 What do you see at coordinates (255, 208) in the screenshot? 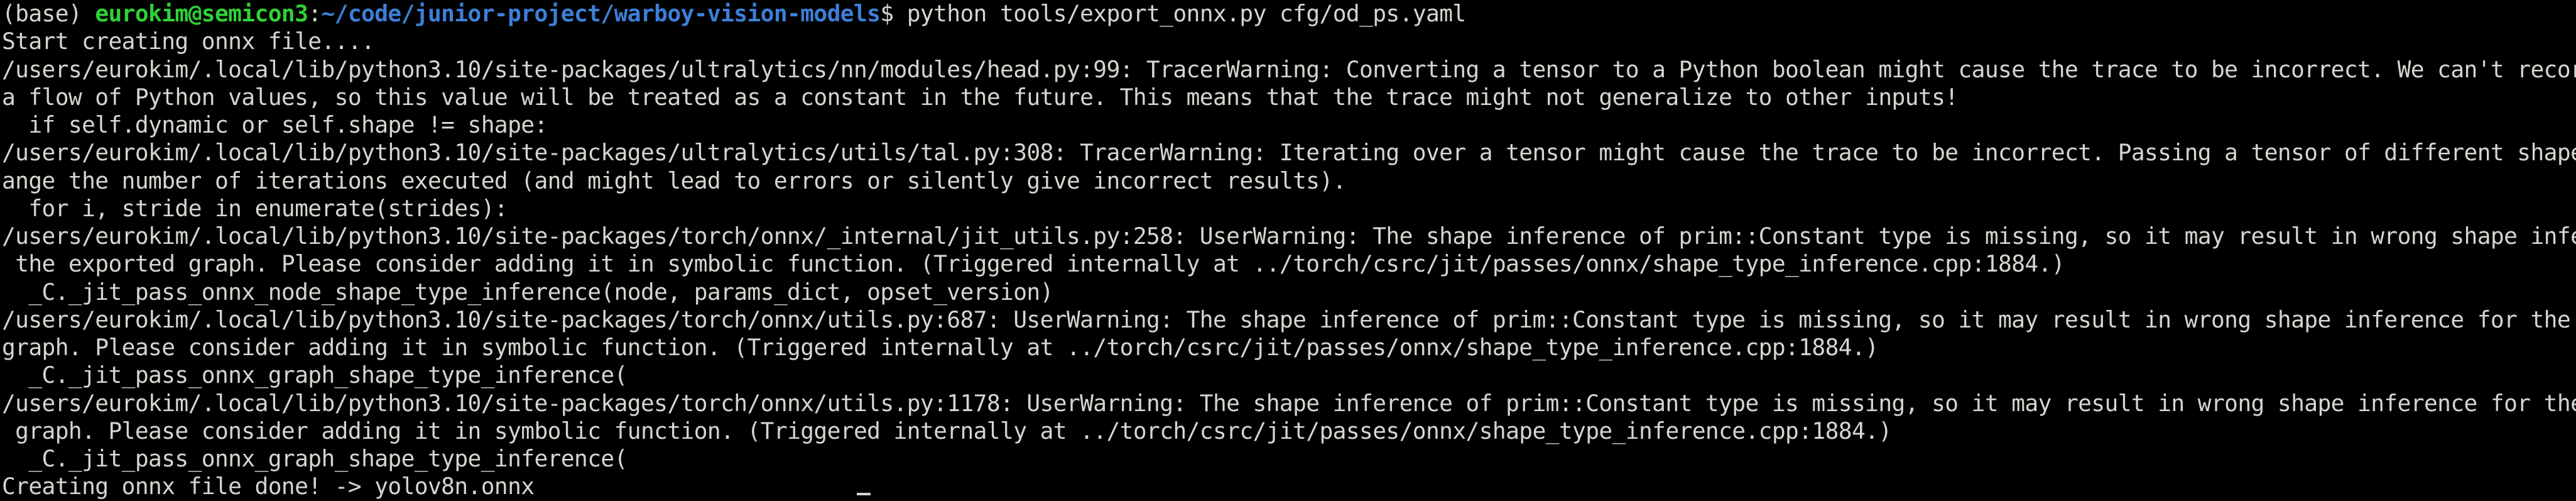
I see `output-line: for i, stride in enumerate(strides):` at bounding box center [255, 208].